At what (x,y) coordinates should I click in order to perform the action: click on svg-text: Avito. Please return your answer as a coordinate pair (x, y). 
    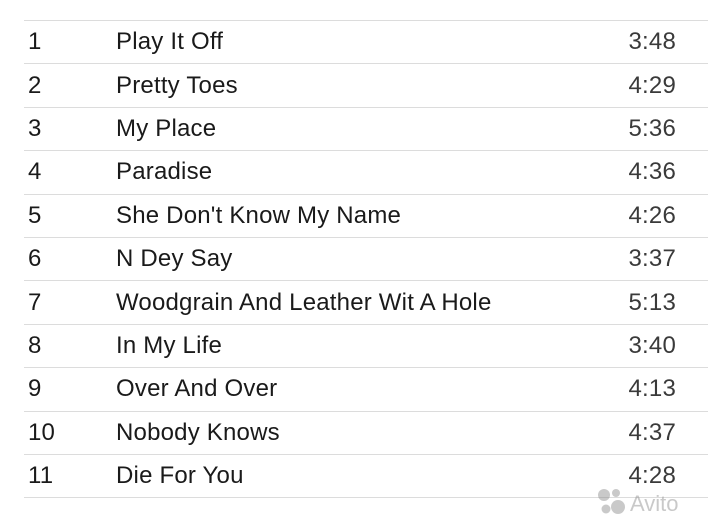
    Looking at the image, I should click on (654, 503).